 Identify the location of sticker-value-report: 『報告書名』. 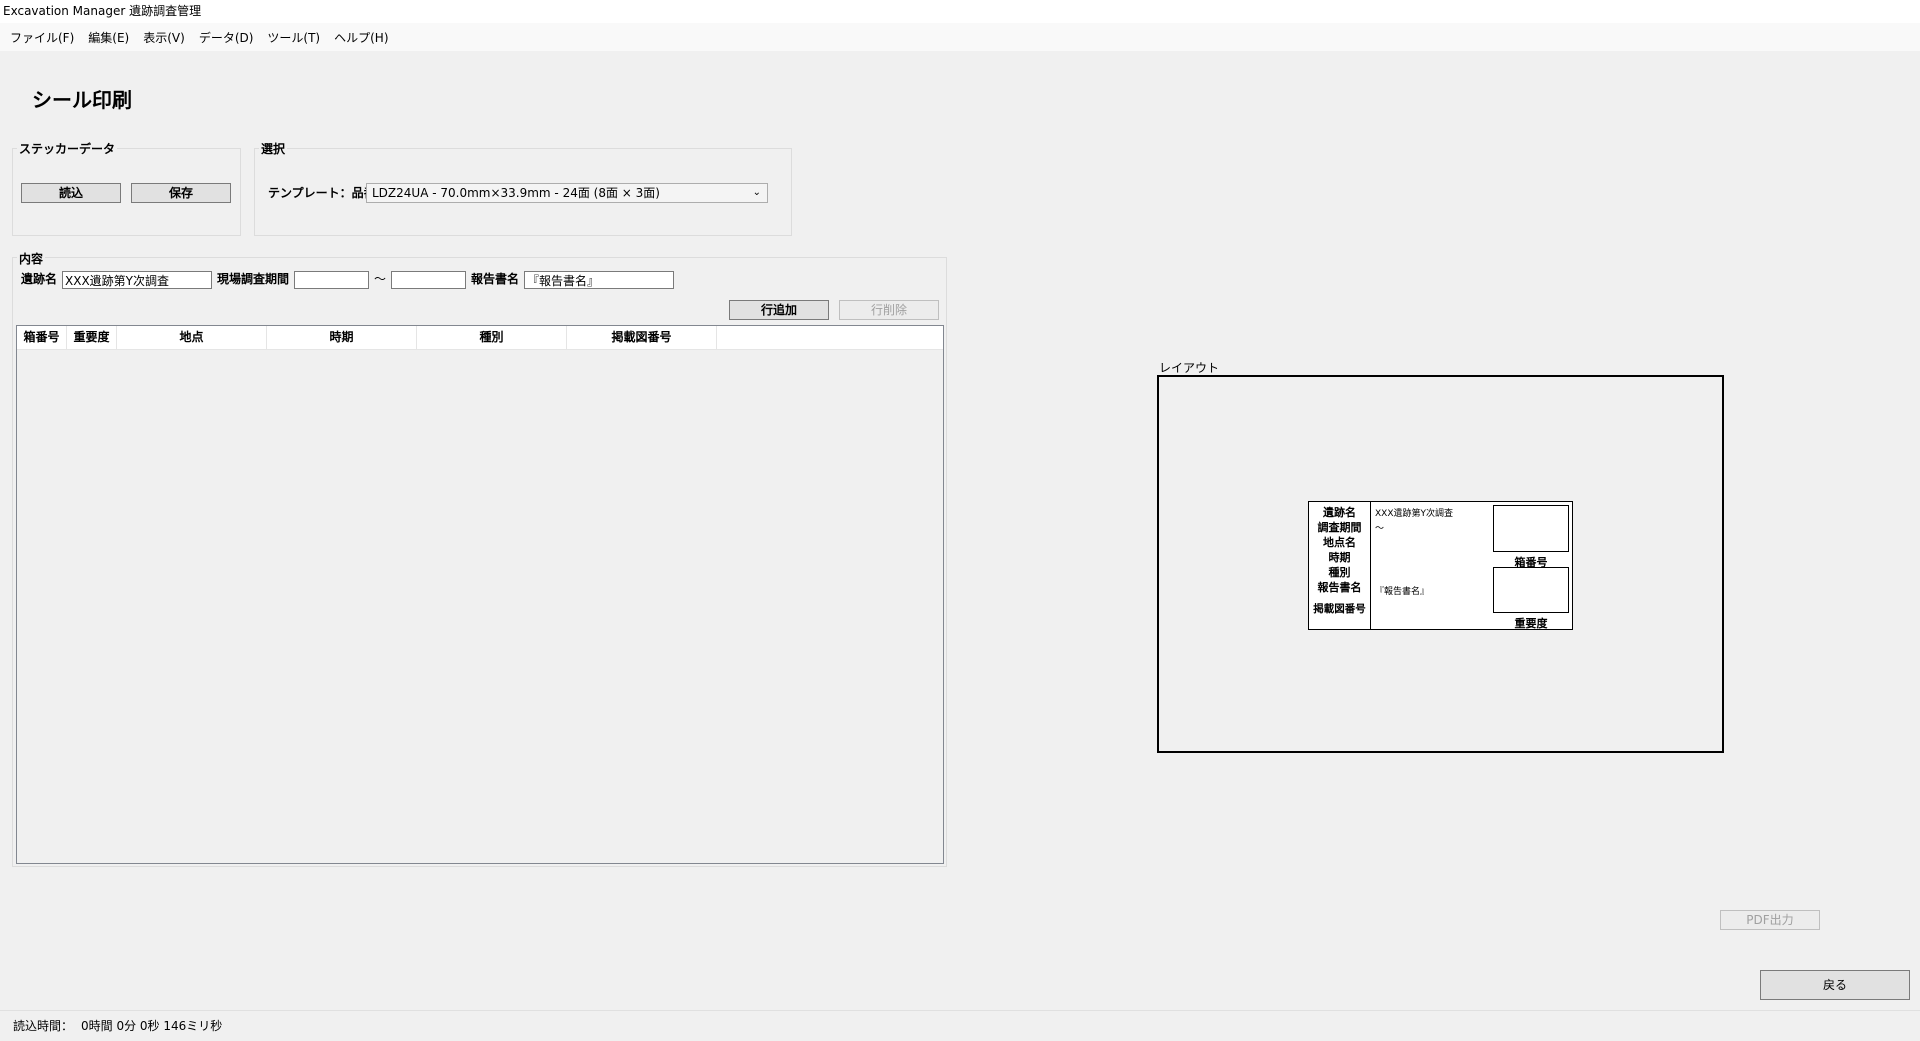
(1402, 592).